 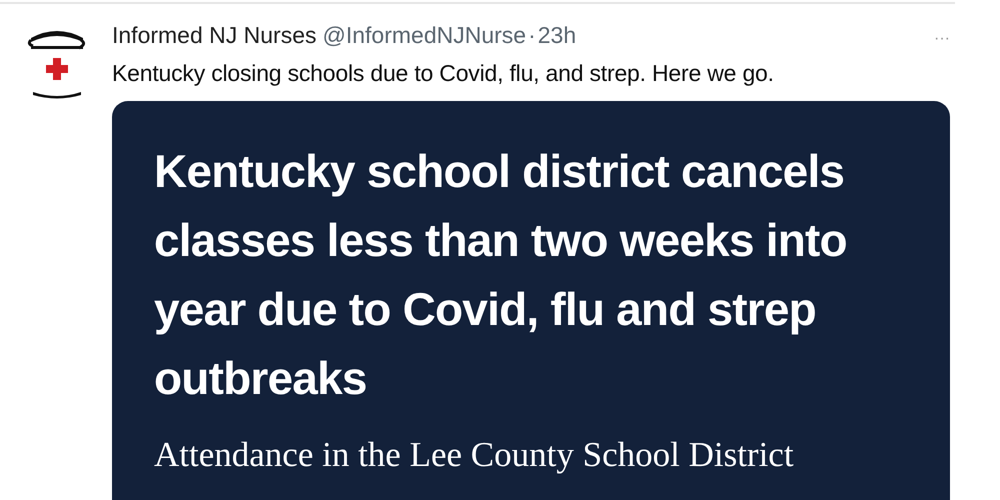 I want to click on article-summary: Attendance in the Lee County School District, so click(x=474, y=455).